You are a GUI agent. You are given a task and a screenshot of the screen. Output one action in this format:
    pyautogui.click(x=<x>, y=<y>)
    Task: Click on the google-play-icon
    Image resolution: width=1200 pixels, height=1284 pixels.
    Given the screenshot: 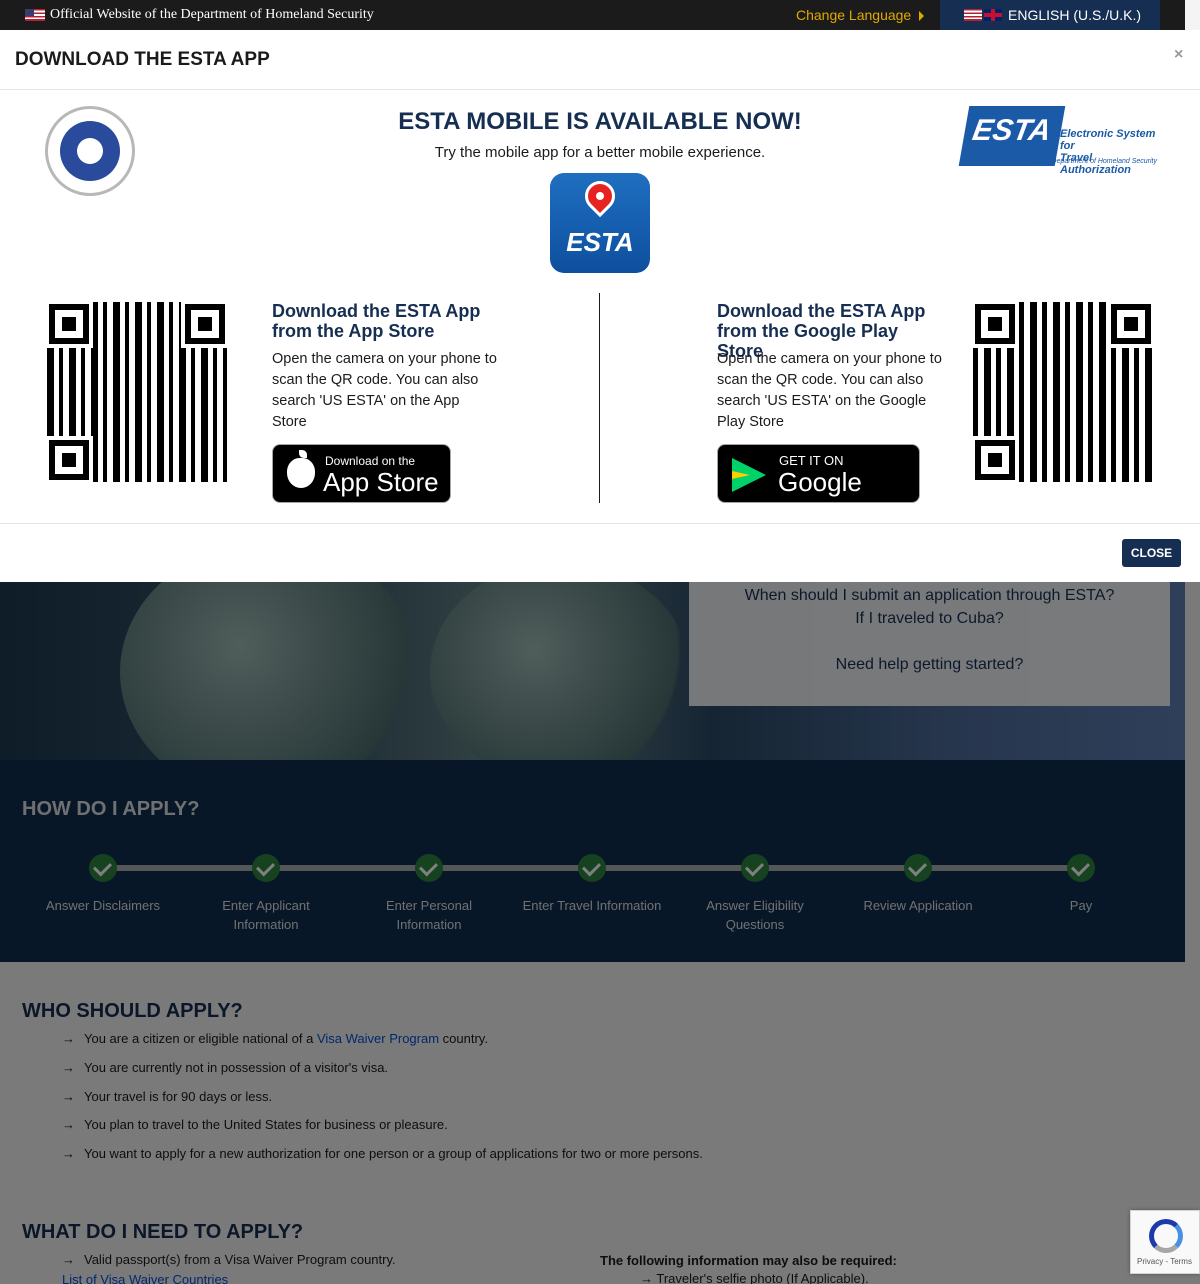 What is the action you would take?
    pyautogui.click(x=749, y=475)
    